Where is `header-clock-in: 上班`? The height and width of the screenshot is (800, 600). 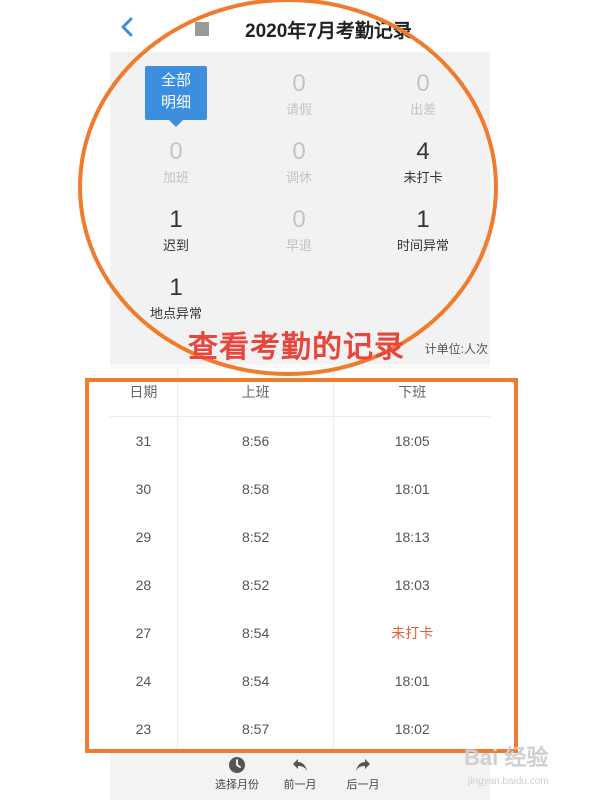
header-clock-in: 上班 is located at coordinates (256, 392).